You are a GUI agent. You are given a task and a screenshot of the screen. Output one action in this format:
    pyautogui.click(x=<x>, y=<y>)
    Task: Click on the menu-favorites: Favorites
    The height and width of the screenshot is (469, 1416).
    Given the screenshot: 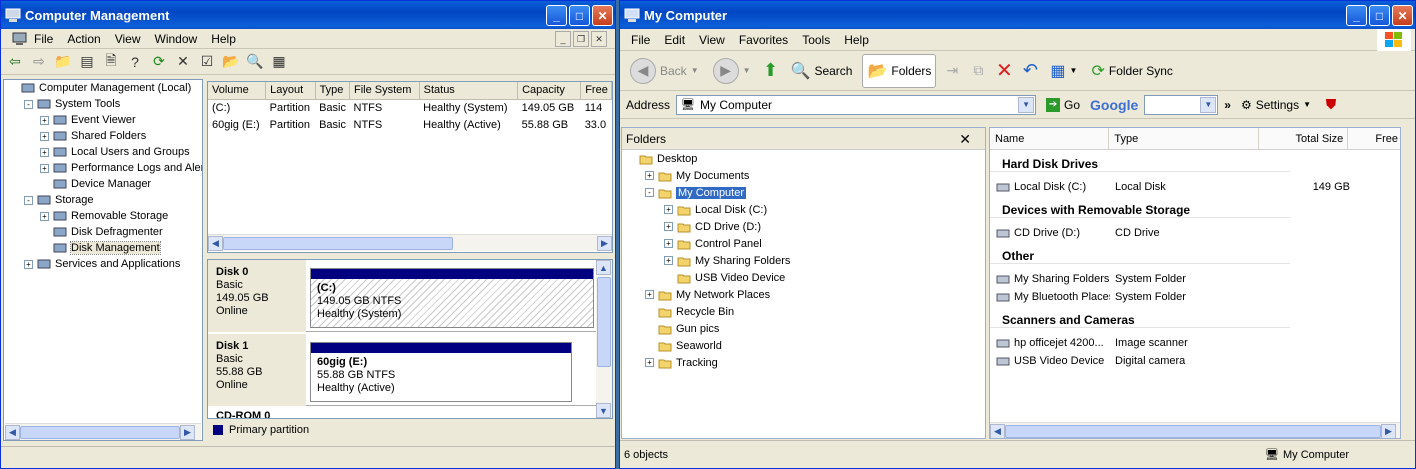 What is the action you would take?
    pyautogui.click(x=763, y=40)
    